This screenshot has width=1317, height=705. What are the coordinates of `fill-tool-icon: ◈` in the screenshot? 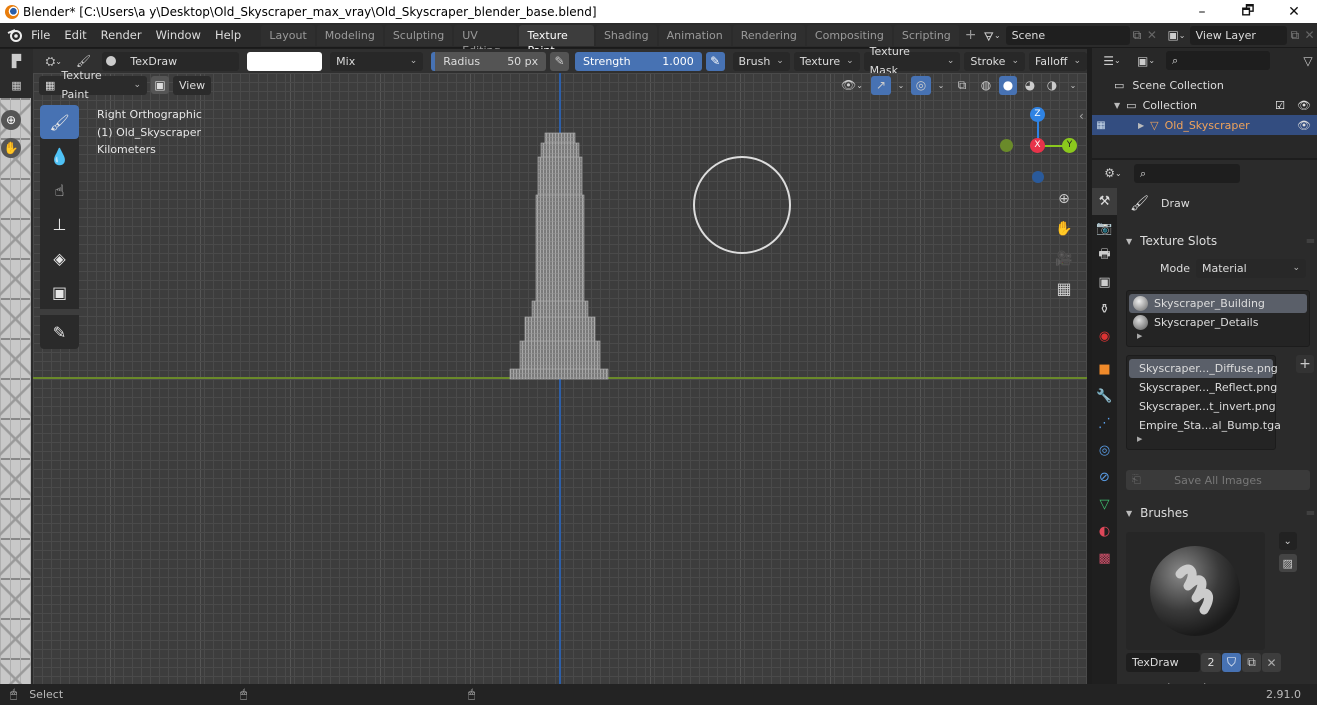 It's located at (59, 258).